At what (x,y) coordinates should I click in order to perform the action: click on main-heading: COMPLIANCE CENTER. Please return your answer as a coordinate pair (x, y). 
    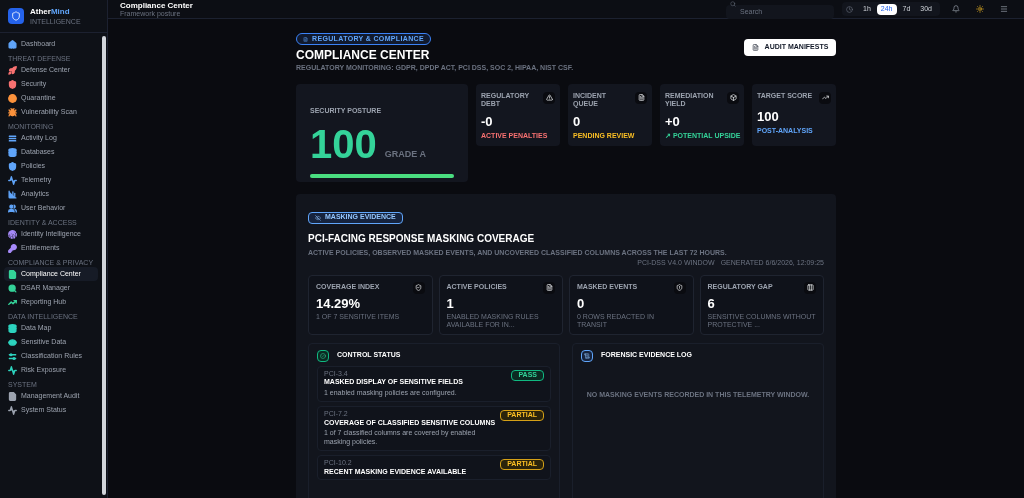
    Looking at the image, I should click on (363, 55).